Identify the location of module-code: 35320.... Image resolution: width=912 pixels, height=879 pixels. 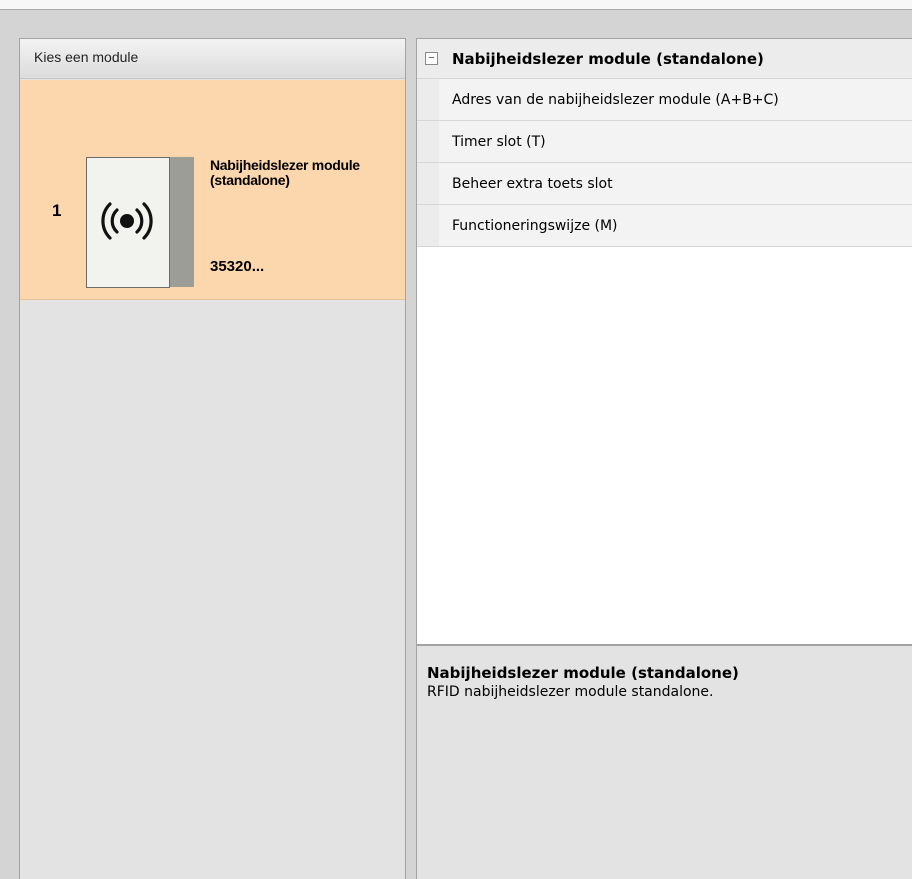
(237, 266).